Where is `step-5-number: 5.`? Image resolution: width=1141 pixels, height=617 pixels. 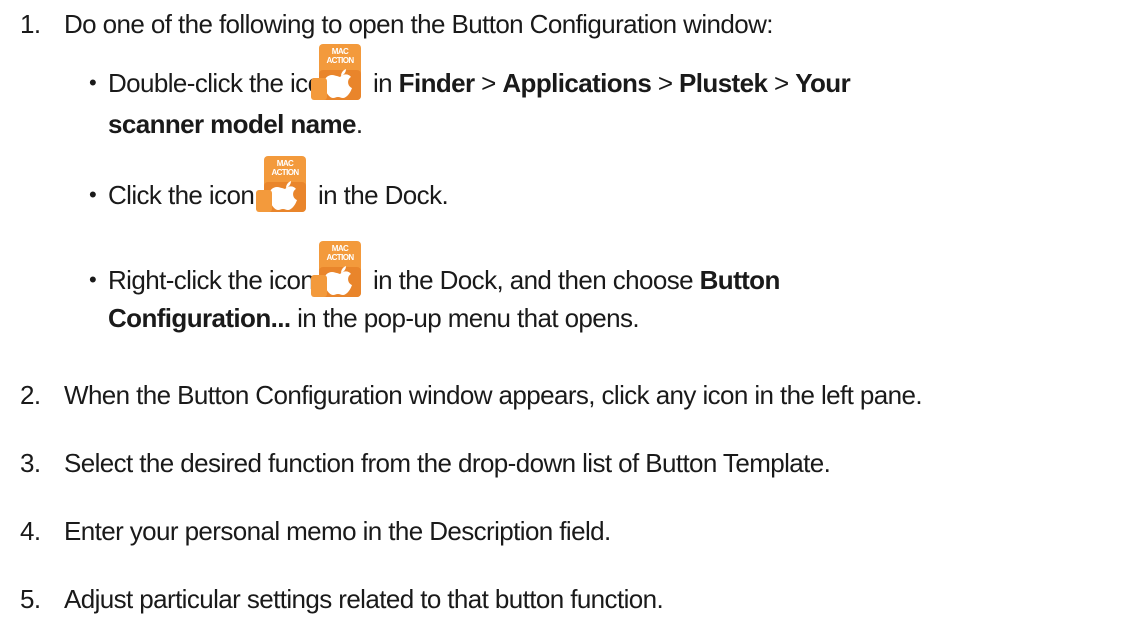
step-5-number: 5. is located at coordinates (30, 599).